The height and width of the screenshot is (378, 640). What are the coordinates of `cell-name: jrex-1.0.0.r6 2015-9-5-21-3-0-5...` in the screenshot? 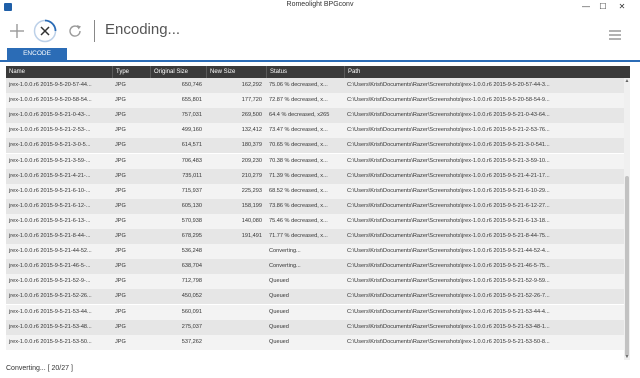 It's located at (50, 145).